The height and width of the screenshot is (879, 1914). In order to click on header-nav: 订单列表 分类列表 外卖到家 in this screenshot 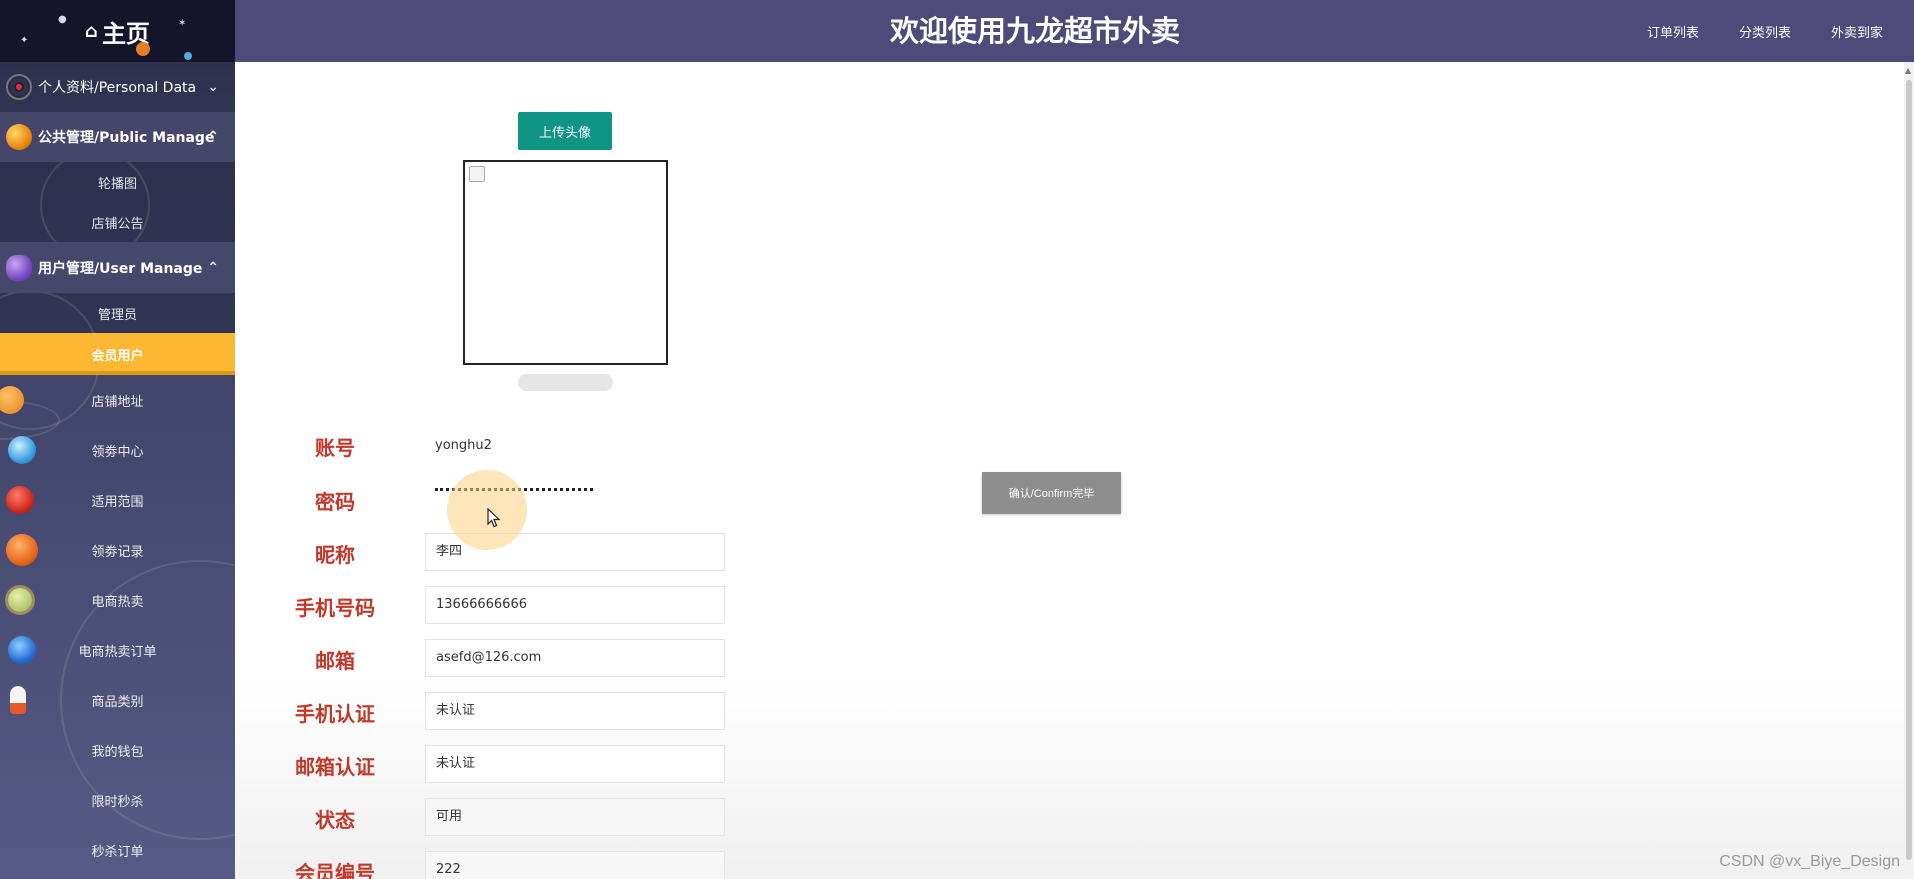, I will do `click(1765, 31)`.